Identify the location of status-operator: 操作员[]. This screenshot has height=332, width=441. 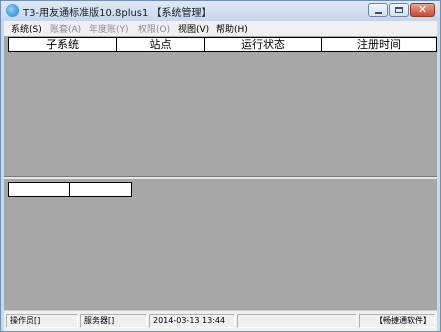
(42, 321).